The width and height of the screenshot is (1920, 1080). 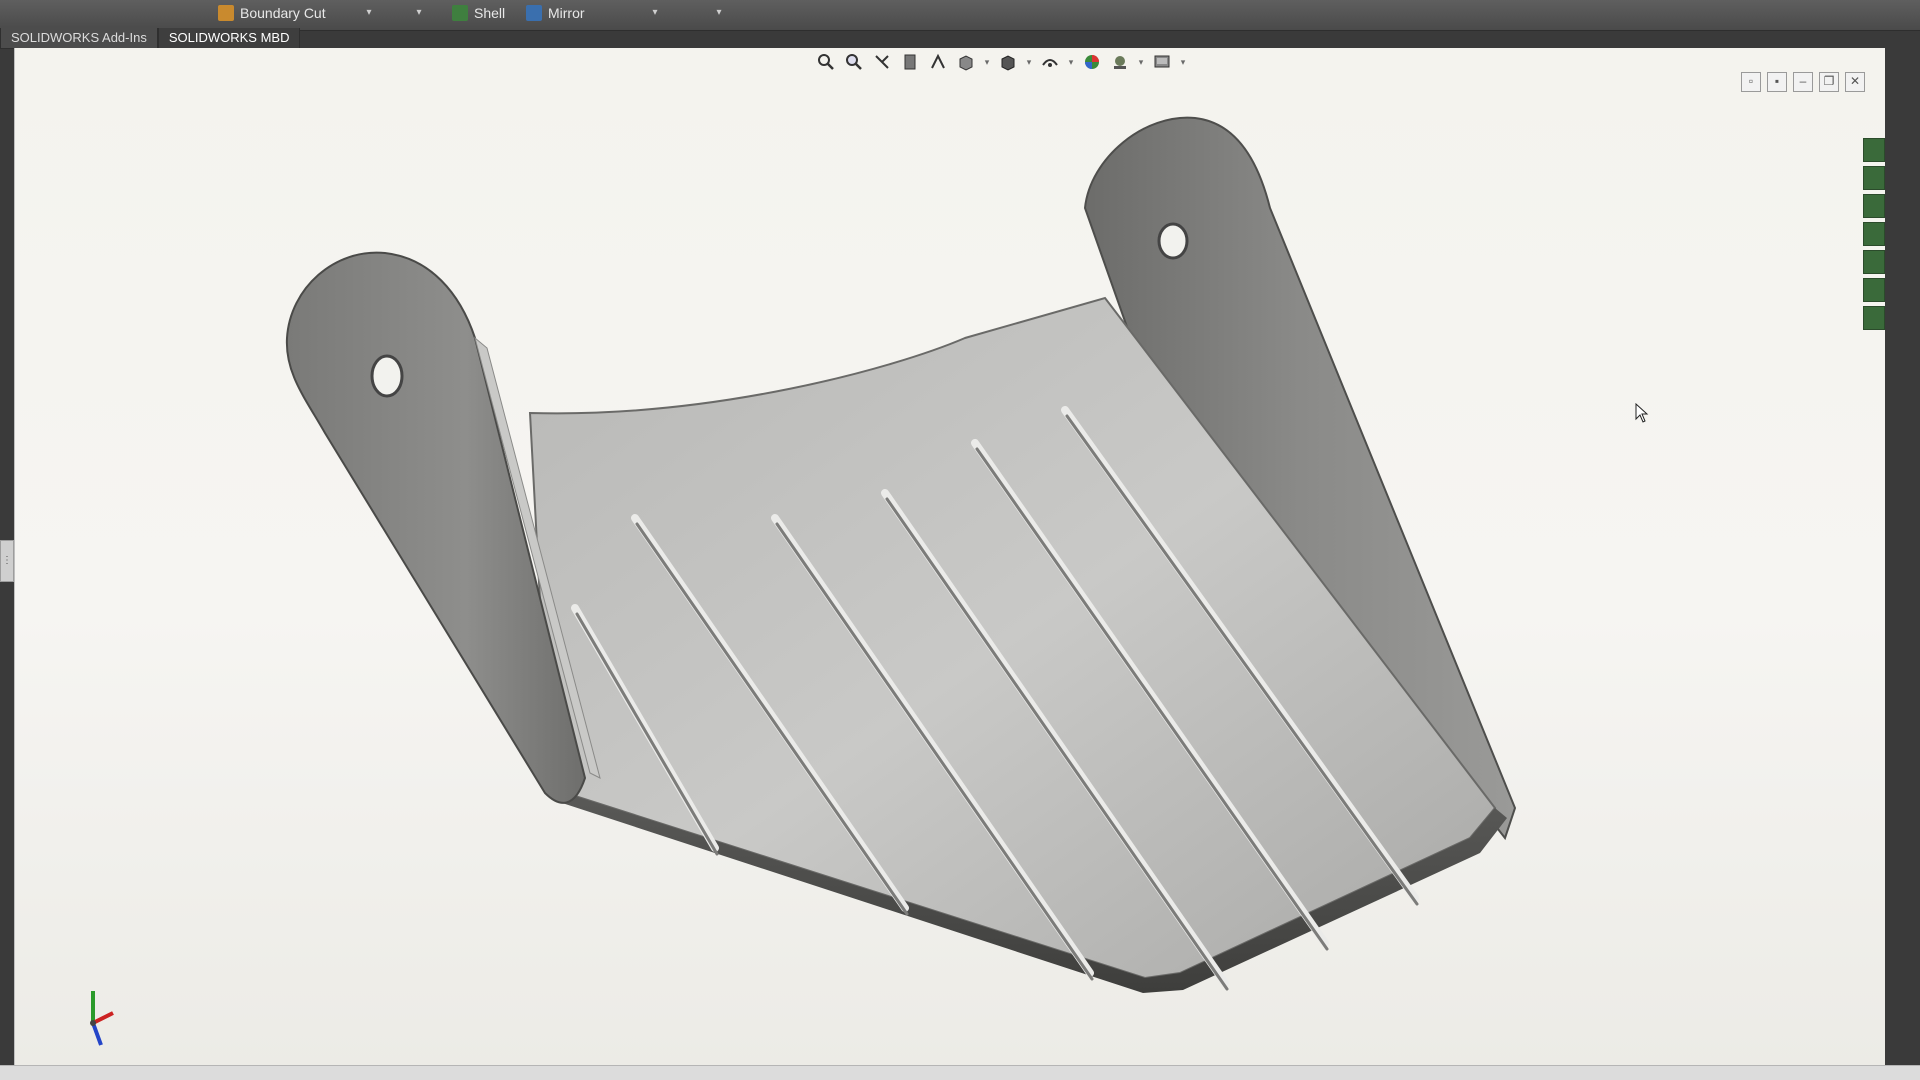 I want to click on tile-icon: ▫, so click(x=1751, y=82).